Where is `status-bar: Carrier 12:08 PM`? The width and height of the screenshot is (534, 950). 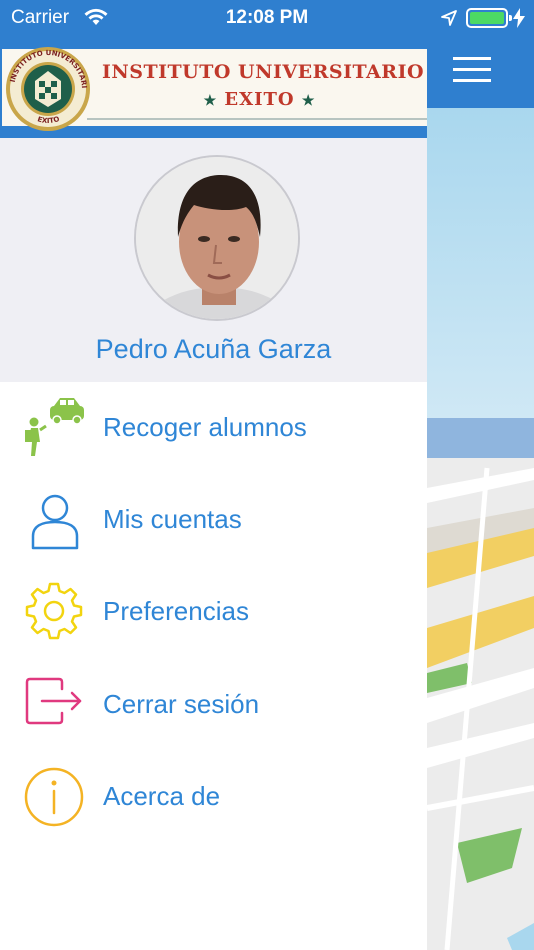
status-bar: Carrier 12:08 PM is located at coordinates (267, 19).